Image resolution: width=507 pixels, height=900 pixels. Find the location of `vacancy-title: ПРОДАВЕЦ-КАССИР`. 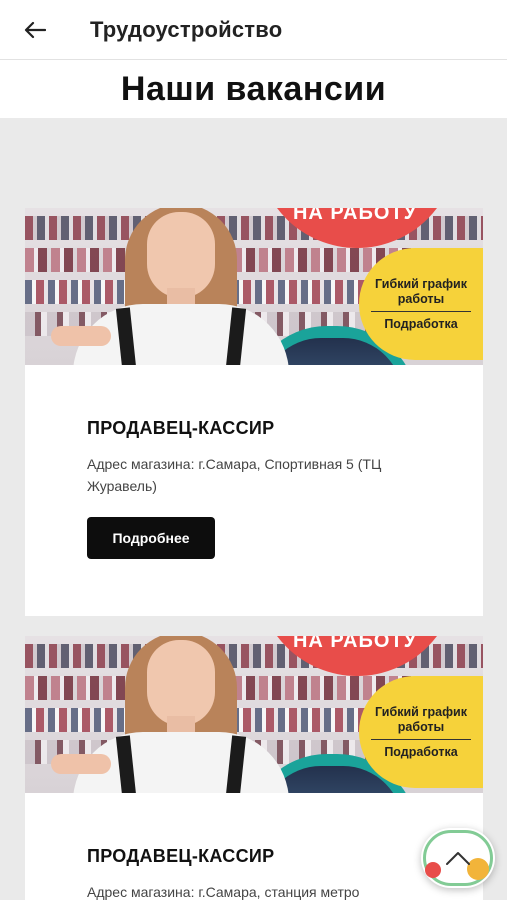

vacancy-title: ПРОДАВЕЦ-КАССИР is located at coordinates (181, 428).